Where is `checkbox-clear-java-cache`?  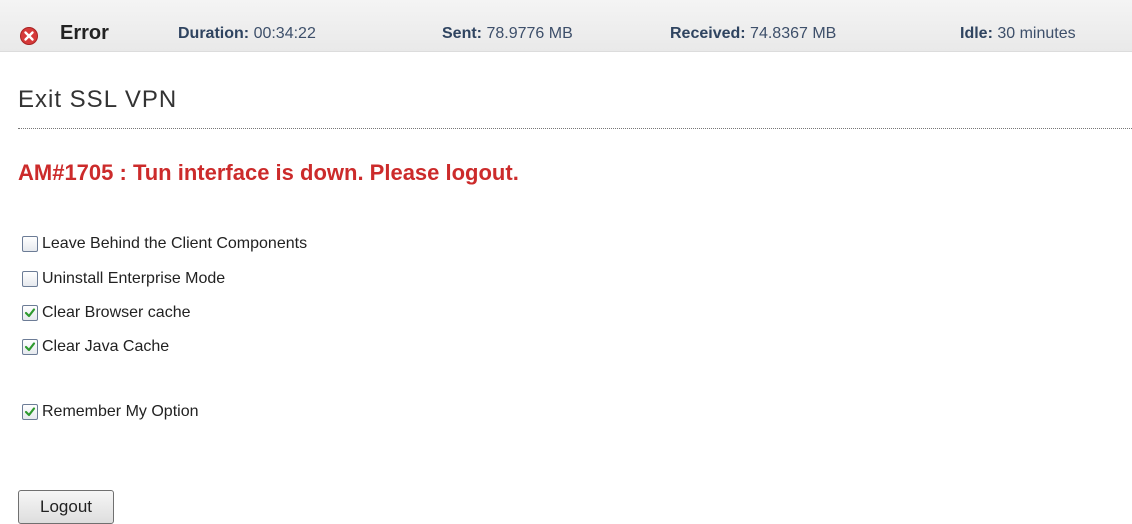
checkbox-clear-java-cache is located at coordinates (30, 347).